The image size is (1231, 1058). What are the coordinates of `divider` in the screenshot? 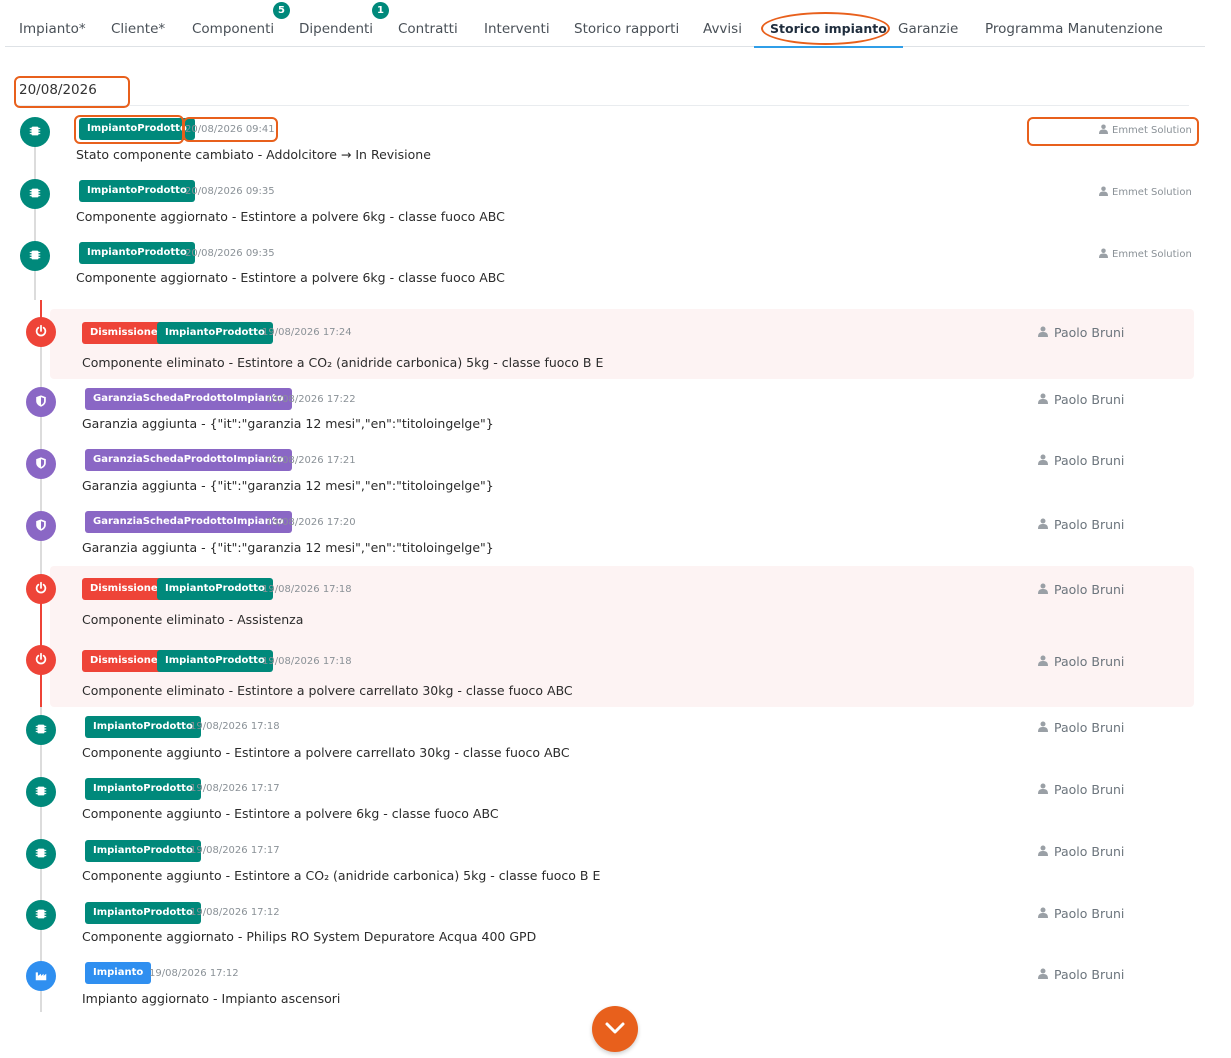 It's located at (603, 105).